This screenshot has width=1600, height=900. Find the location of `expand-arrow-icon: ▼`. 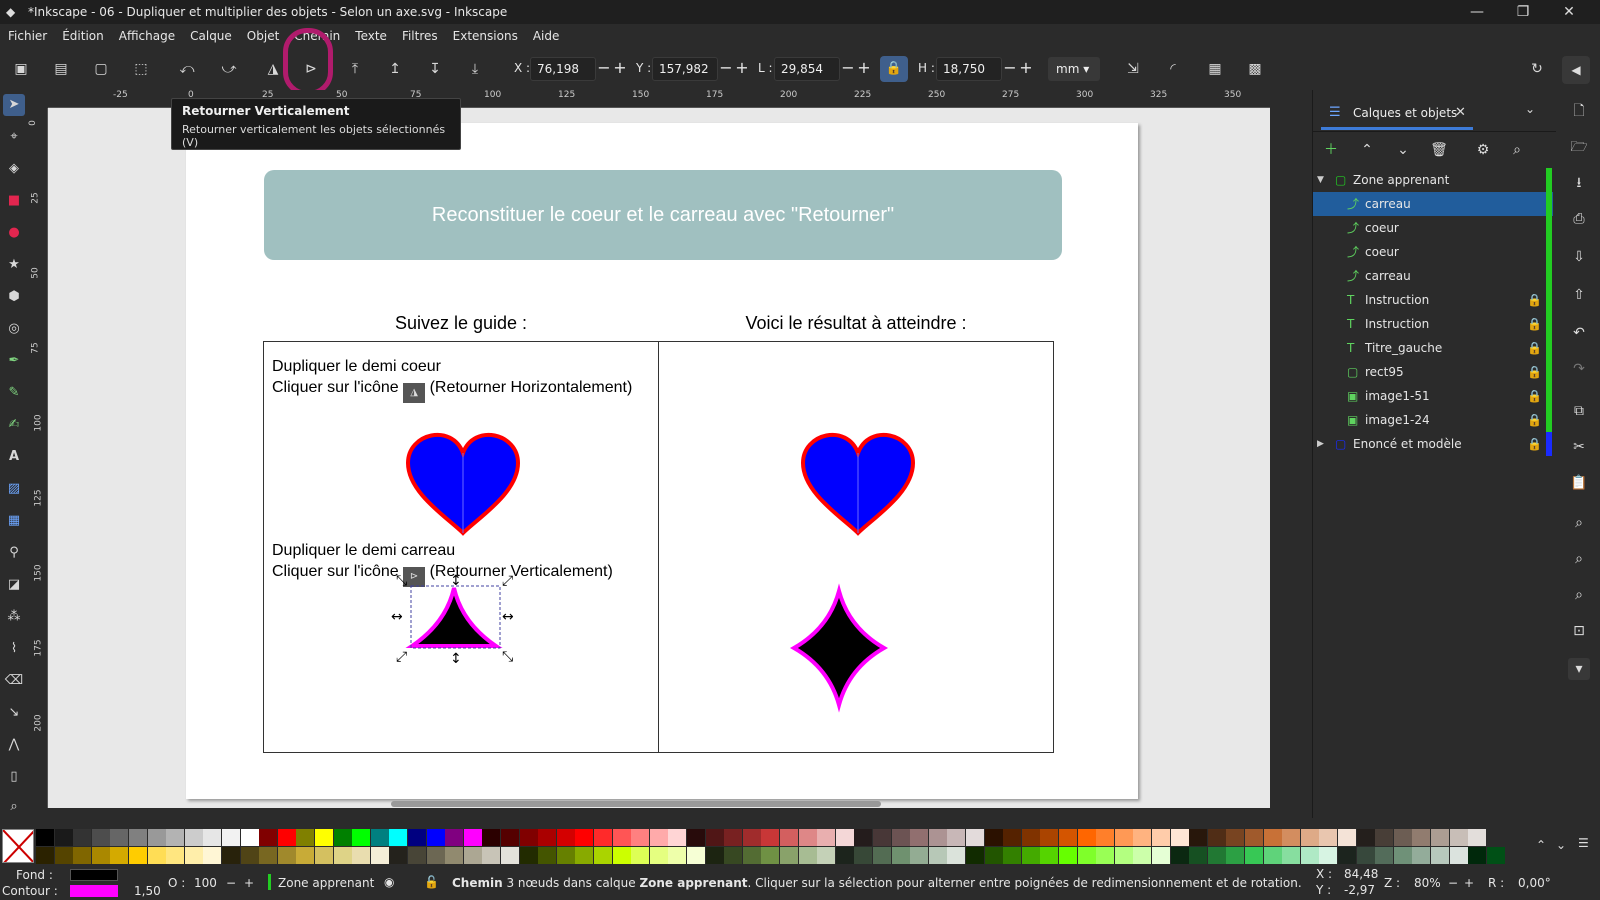

expand-arrow-icon: ▼ is located at coordinates (1320, 180).